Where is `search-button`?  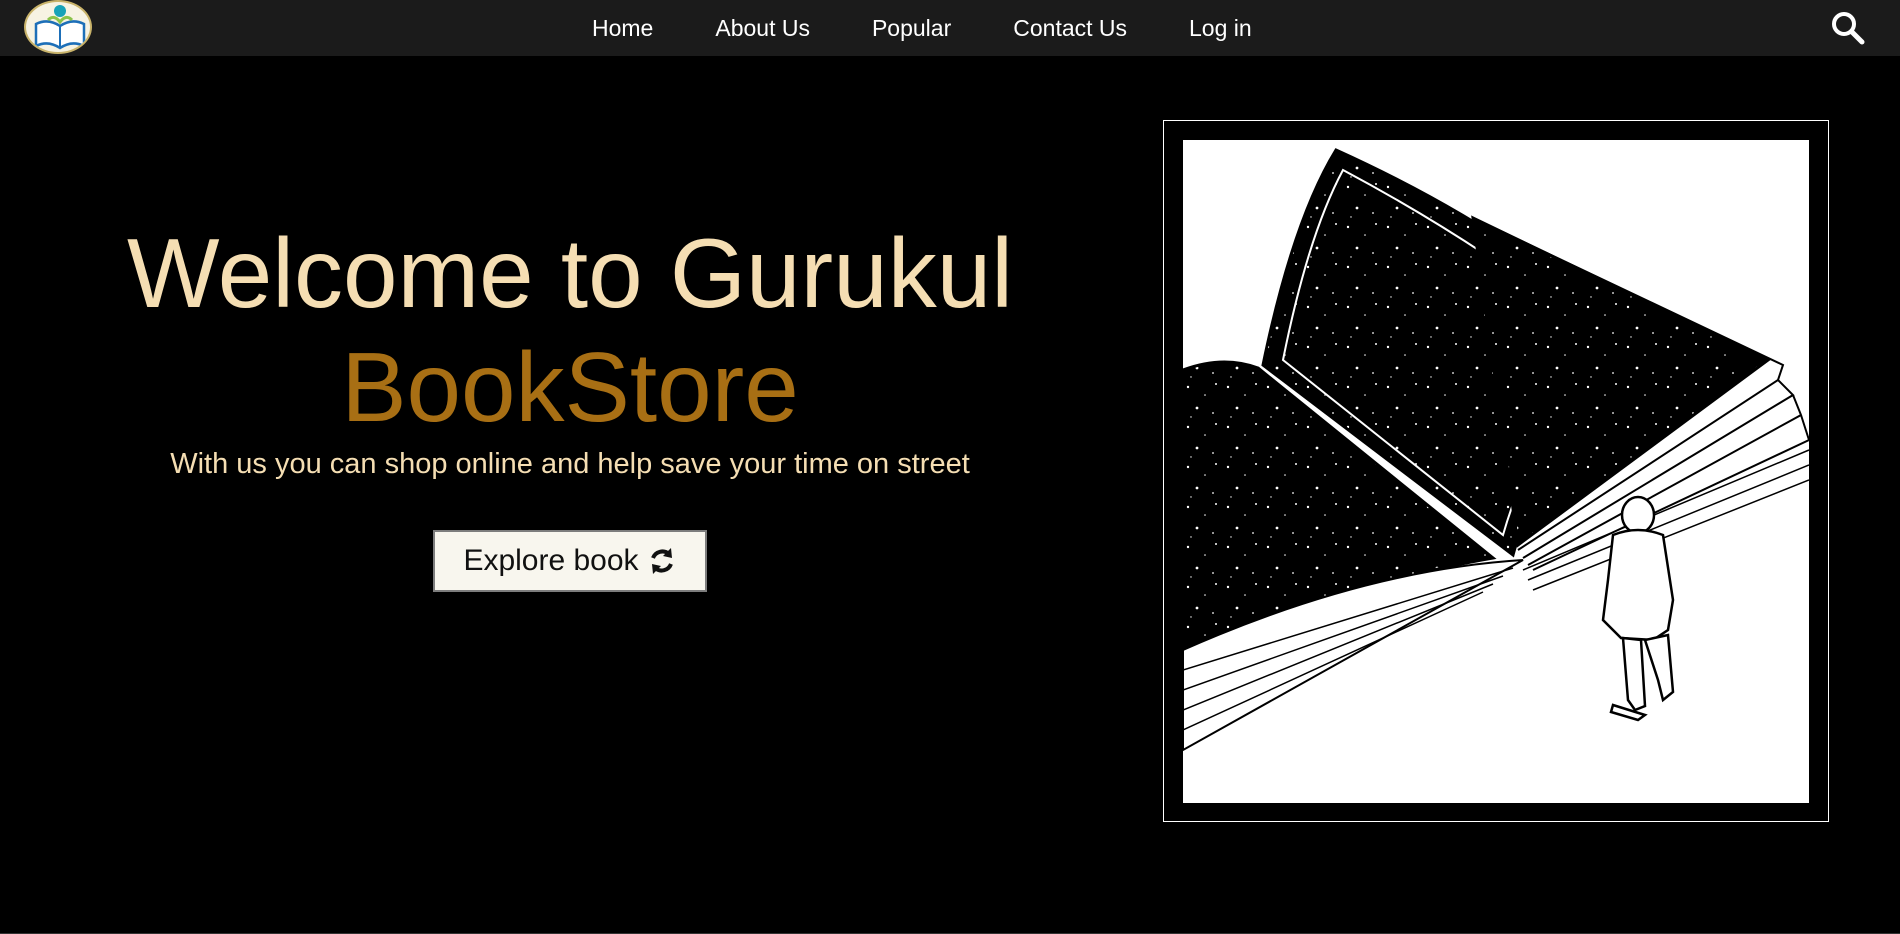 search-button is located at coordinates (1848, 28).